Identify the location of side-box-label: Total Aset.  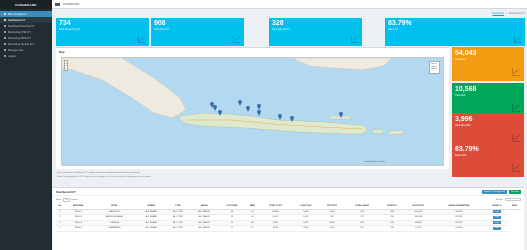
(460, 59).